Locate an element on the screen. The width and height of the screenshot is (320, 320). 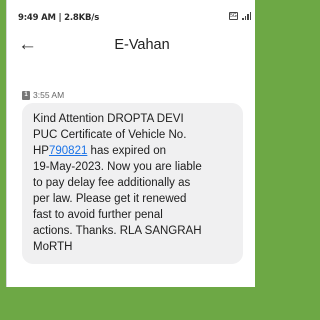
conversation-title: E-Vahan is located at coordinates (142, 45).